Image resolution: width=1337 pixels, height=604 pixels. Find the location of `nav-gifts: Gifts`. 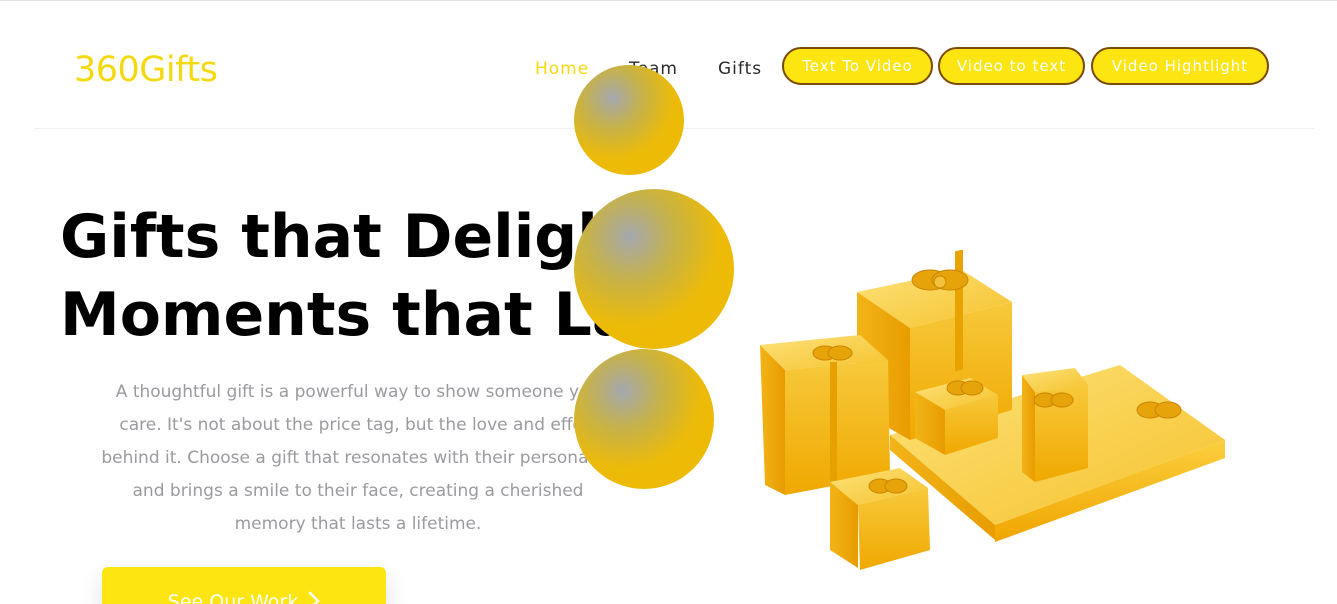

nav-gifts: Gifts is located at coordinates (740, 69).